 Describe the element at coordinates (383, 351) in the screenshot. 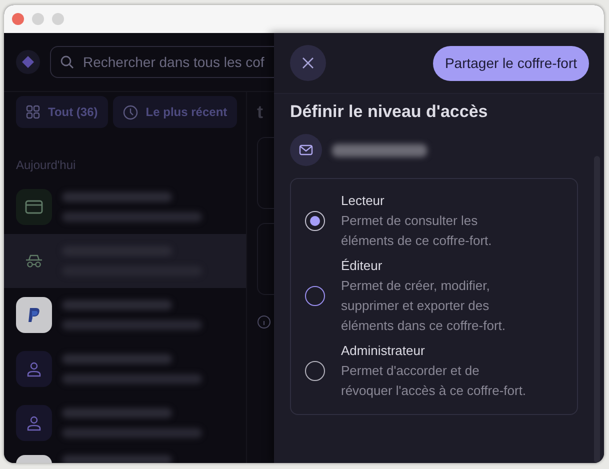

I see `option-label: Administrateur` at that location.